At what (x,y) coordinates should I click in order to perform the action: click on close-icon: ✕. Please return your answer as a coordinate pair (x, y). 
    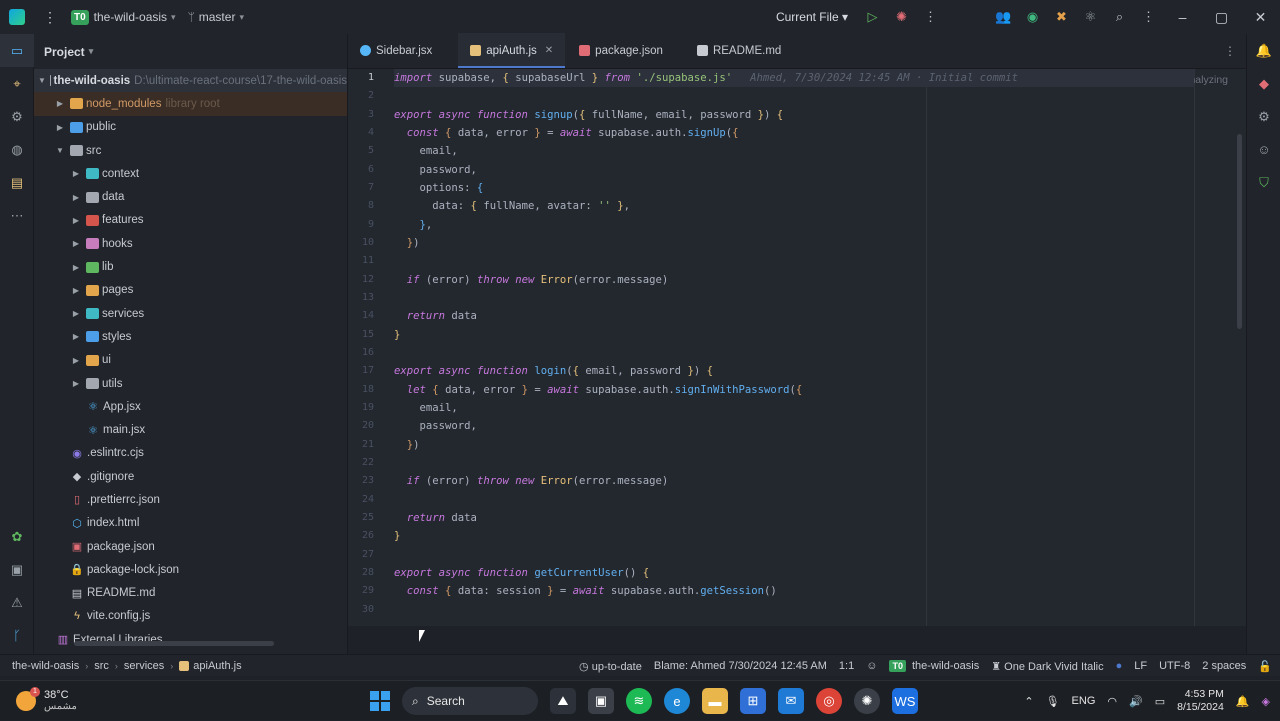
    Looking at the image, I should click on (1260, 17).